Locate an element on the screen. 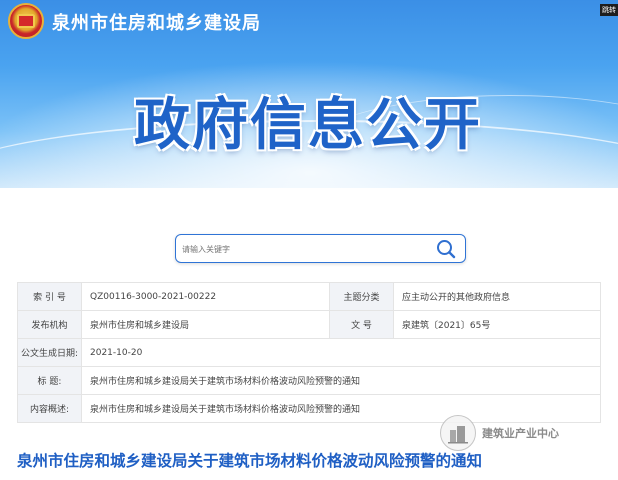 Image resolution: width=618 pixels, height=480 pixels. index-label: 索 引 号 is located at coordinates (49, 296).